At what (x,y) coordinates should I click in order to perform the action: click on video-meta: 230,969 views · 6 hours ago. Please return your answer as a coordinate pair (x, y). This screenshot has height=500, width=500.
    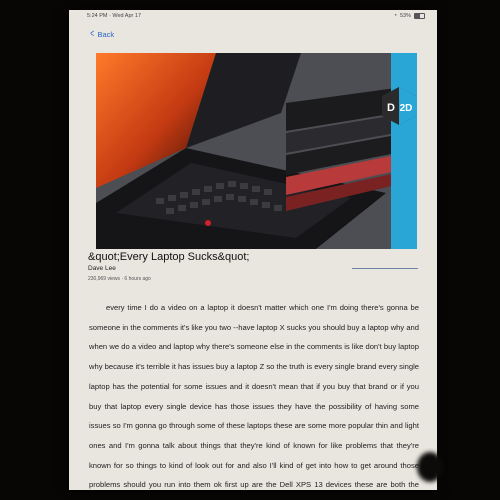
    Looking at the image, I should click on (119, 279).